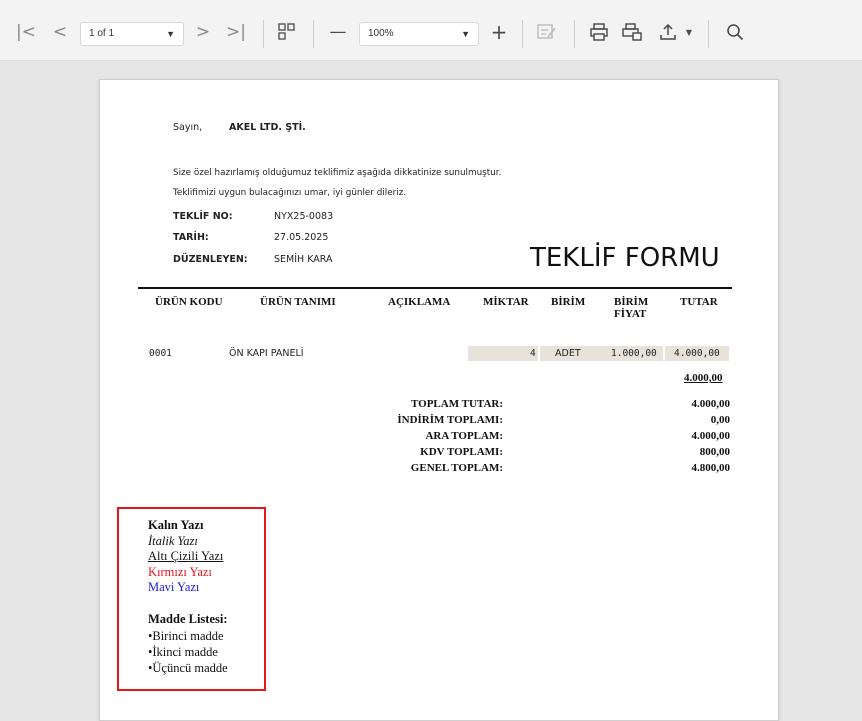 This screenshot has height=721, width=862. What do you see at coordinates (102, 33) in the screenshot?
I see `page-select-value: 1 of 1` at bounding box center [102, 33].